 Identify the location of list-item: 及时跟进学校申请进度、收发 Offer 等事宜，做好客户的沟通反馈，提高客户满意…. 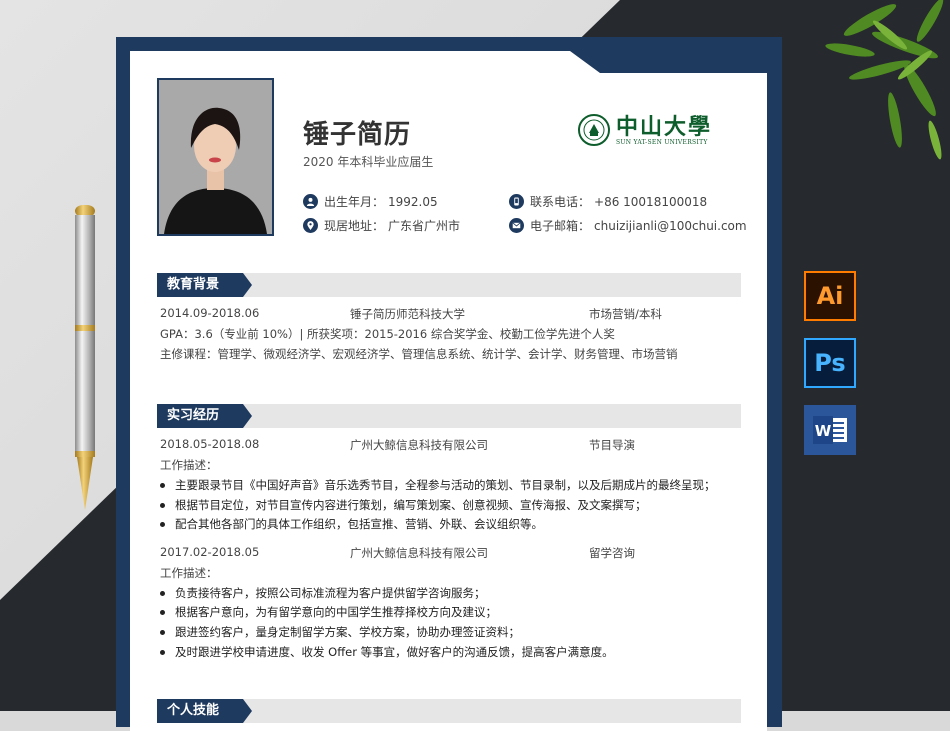
(387, 652).